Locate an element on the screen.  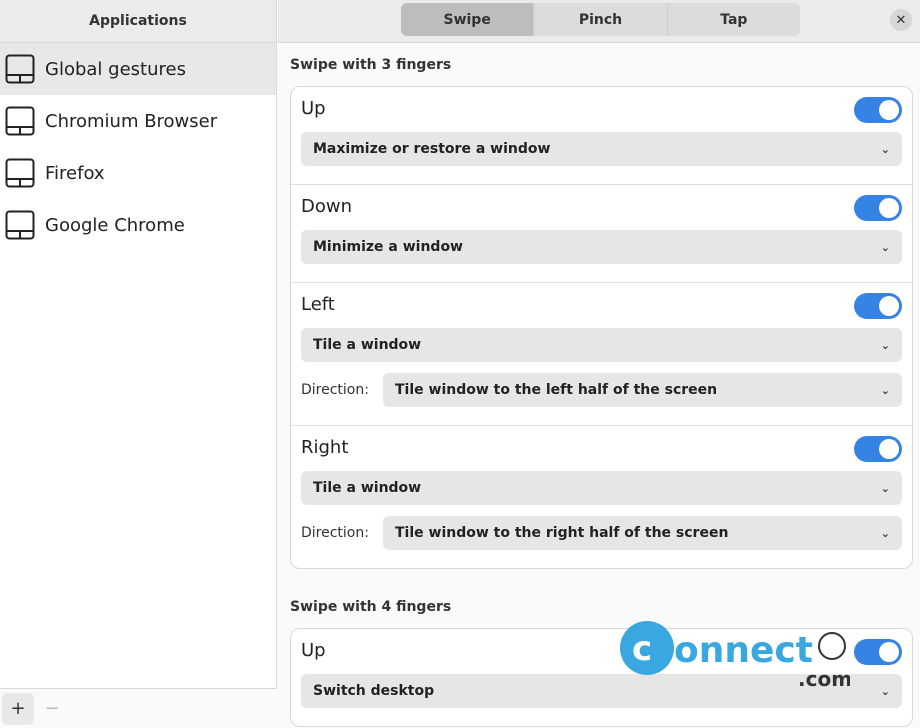
header: Swipe Pinch Tap ✕ is located at coordinates (599, 21).